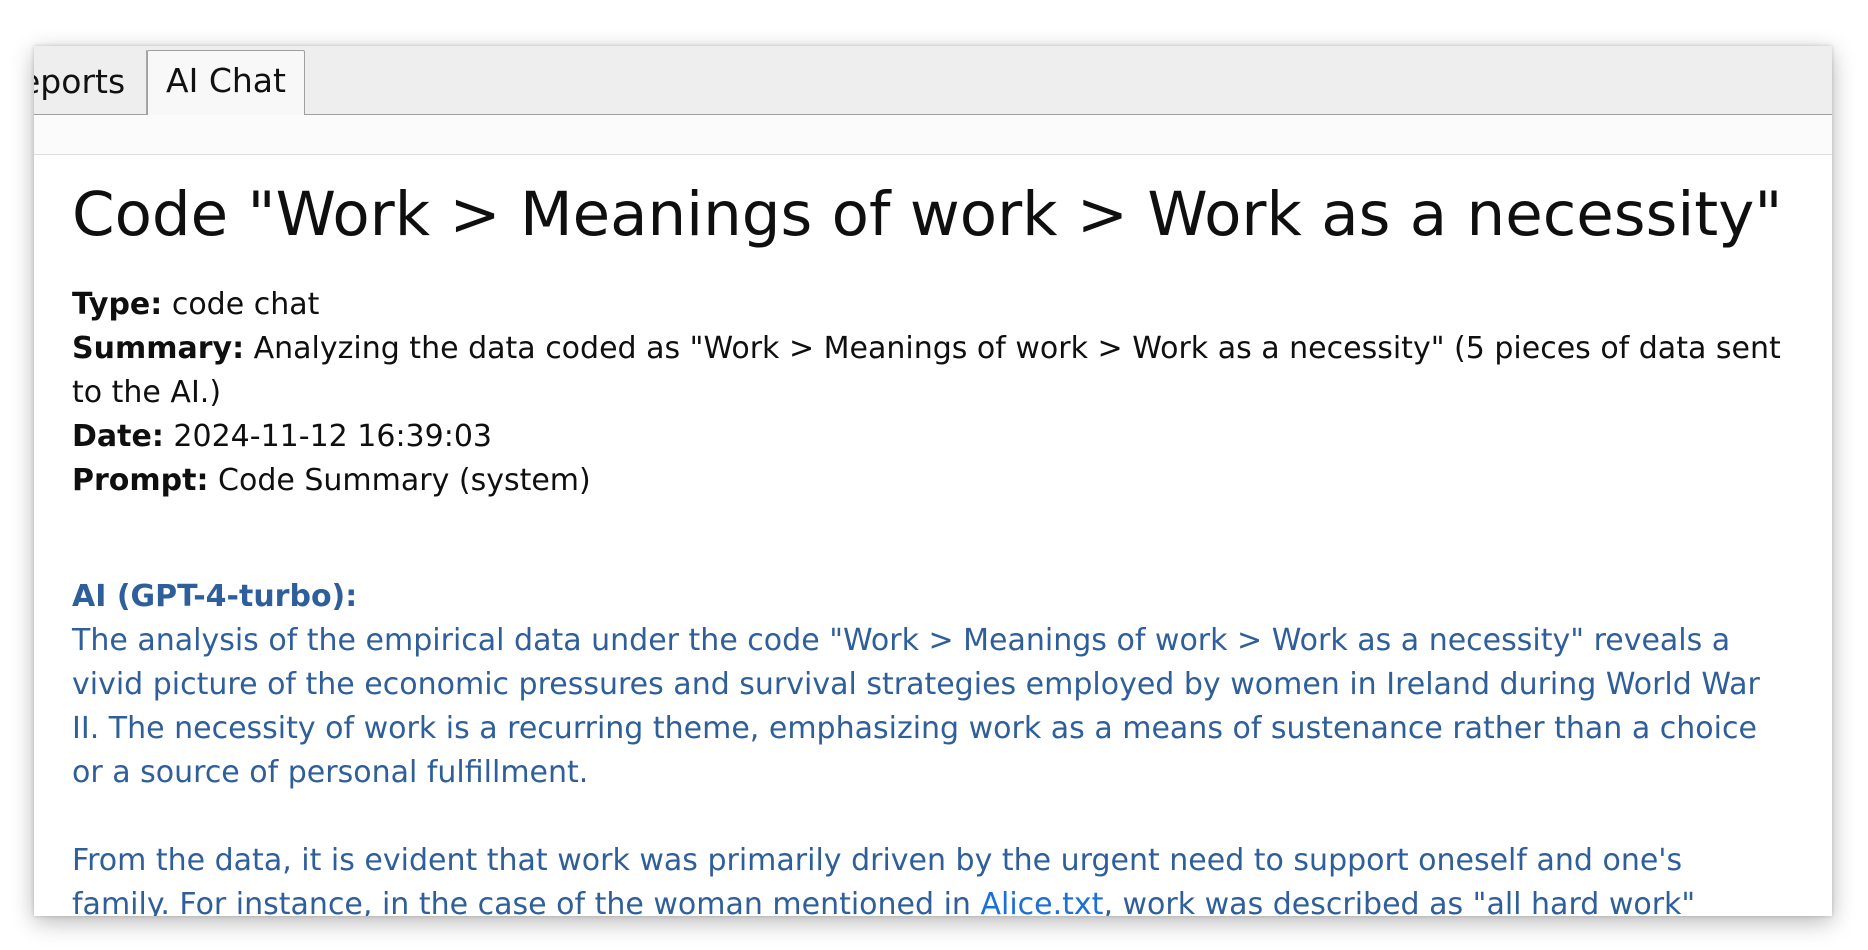 Image resolution: width=1868 pixels, height=950 pixels. What do you see at coordinates (927, 437) in the screenshot?
I see `meta-date-row: Date: 2024-11-12 16:39:03` at bounding box center [927, 437].